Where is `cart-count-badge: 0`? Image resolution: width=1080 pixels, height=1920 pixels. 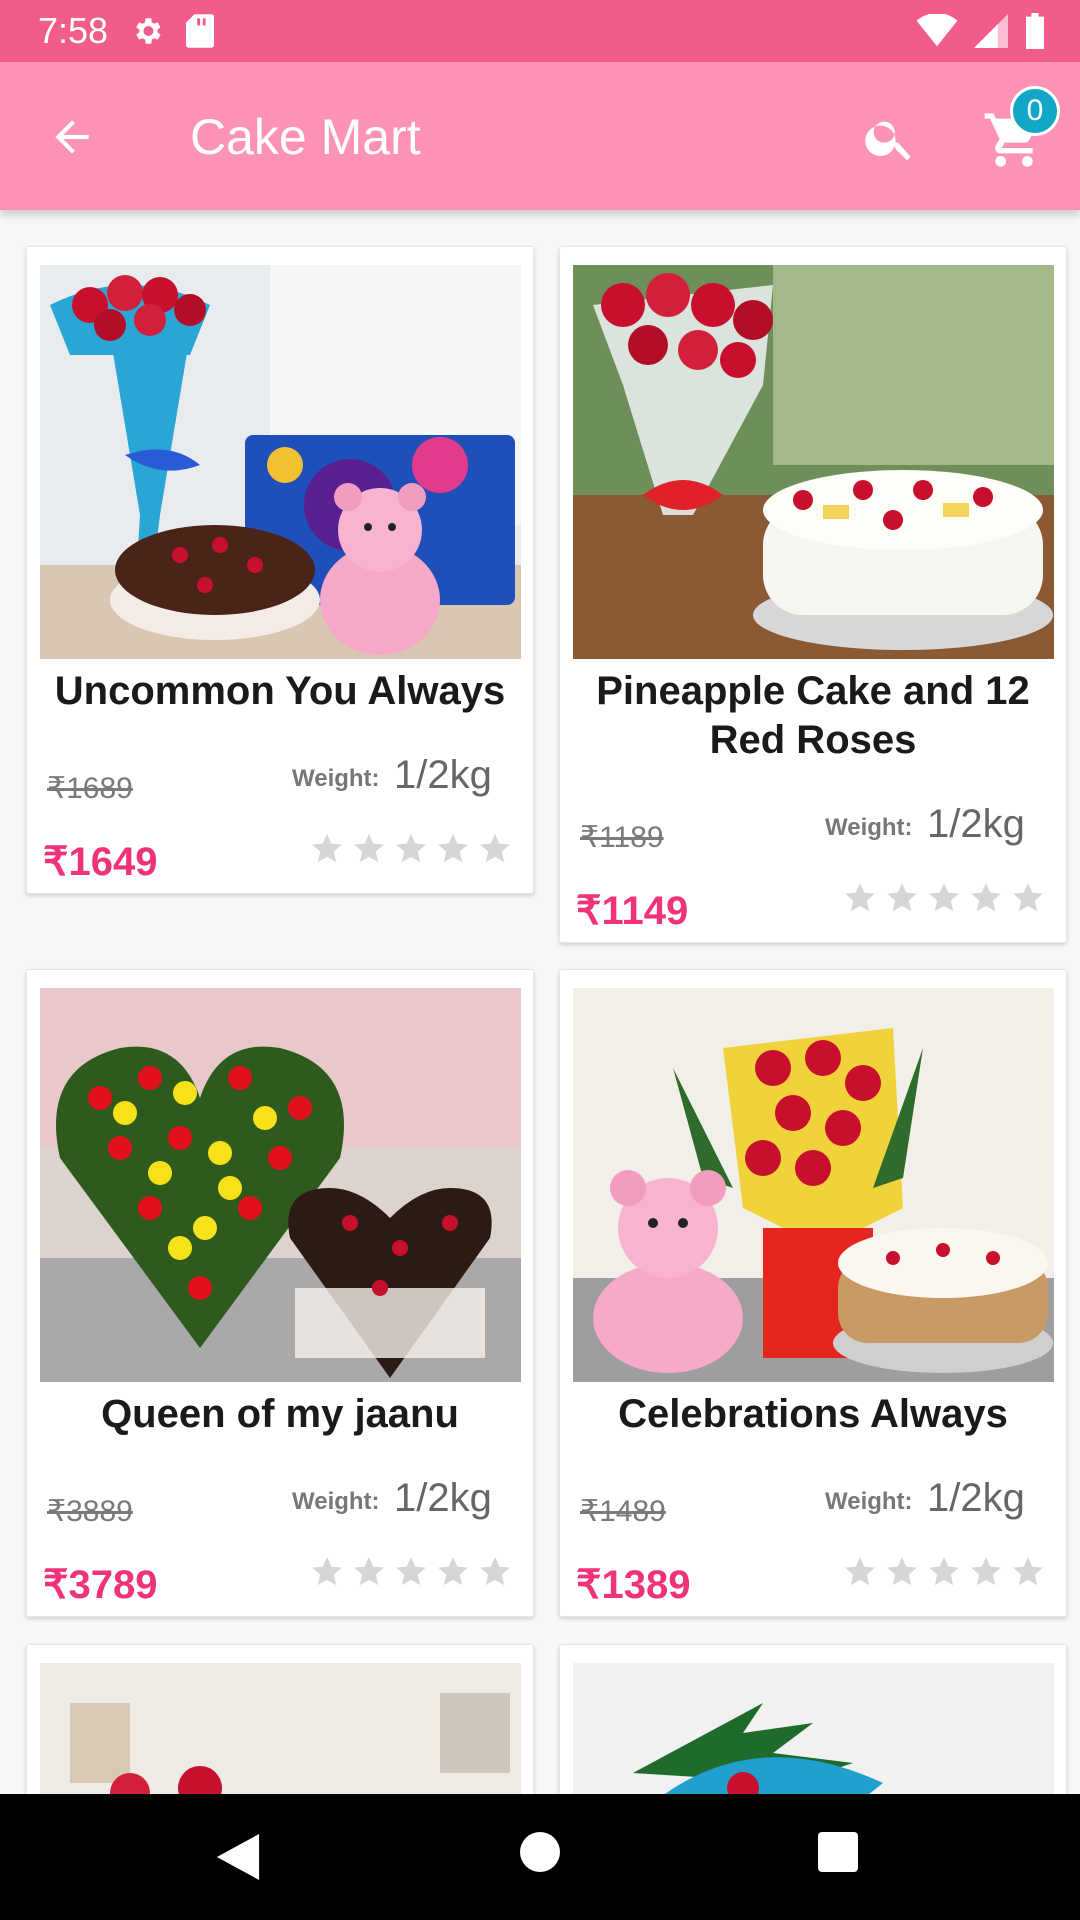 cart-count-badge: 0 is located at coordinates (1035, 111).